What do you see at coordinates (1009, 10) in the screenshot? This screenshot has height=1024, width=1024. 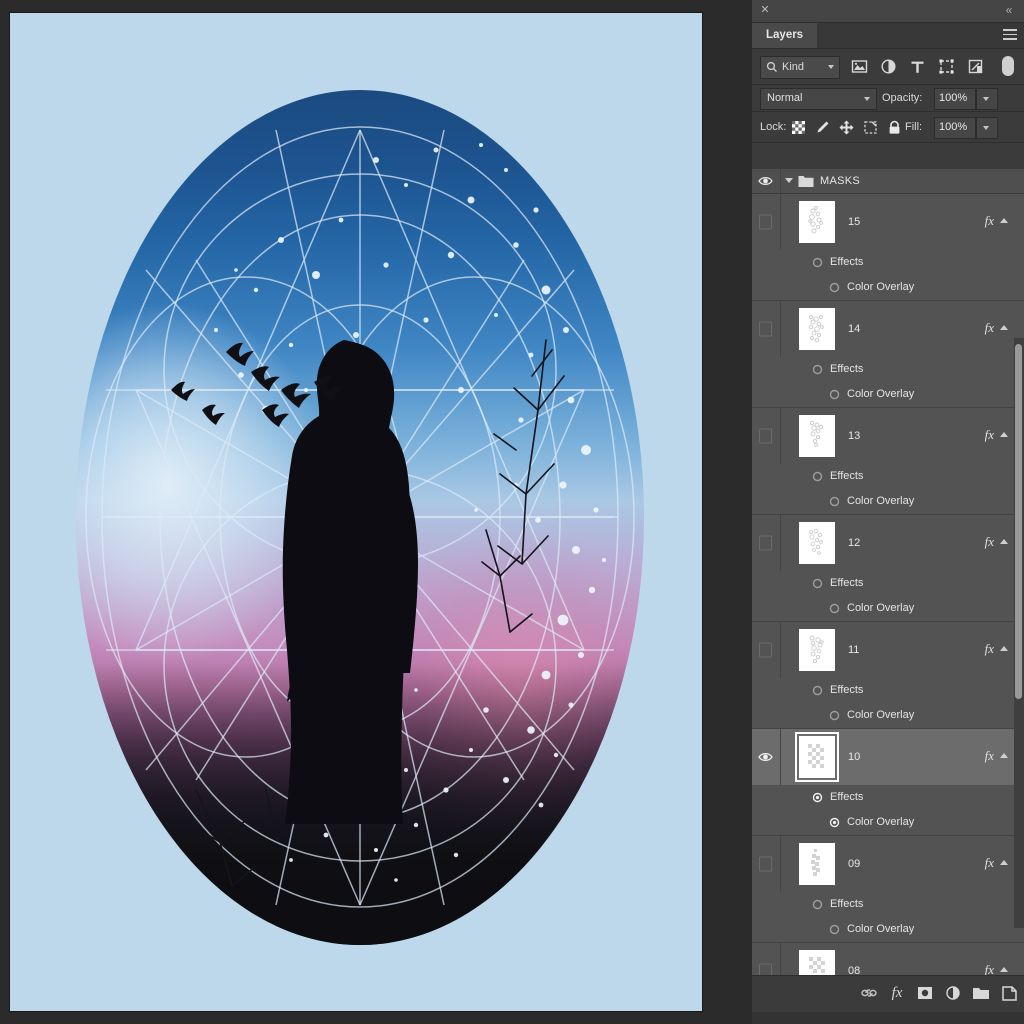 I see `double-chevron-left-icon: «` at bounding box center [1009, 10].